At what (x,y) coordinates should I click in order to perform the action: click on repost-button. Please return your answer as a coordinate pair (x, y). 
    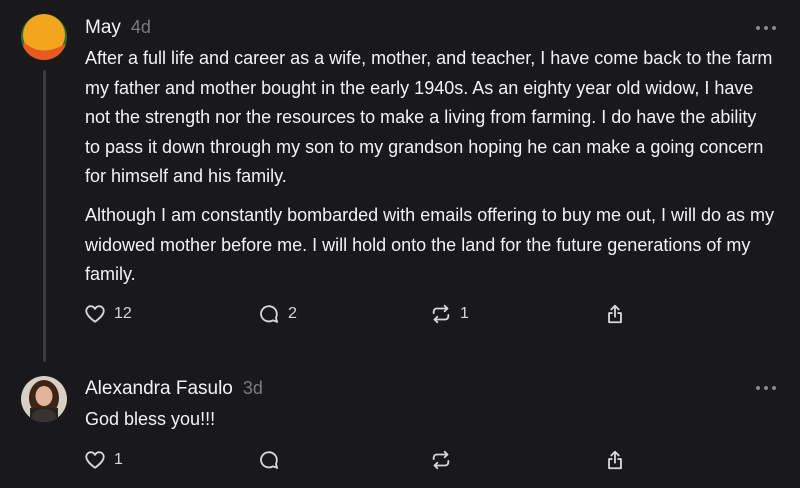
    Looking at the image, I should click on (445, 460).